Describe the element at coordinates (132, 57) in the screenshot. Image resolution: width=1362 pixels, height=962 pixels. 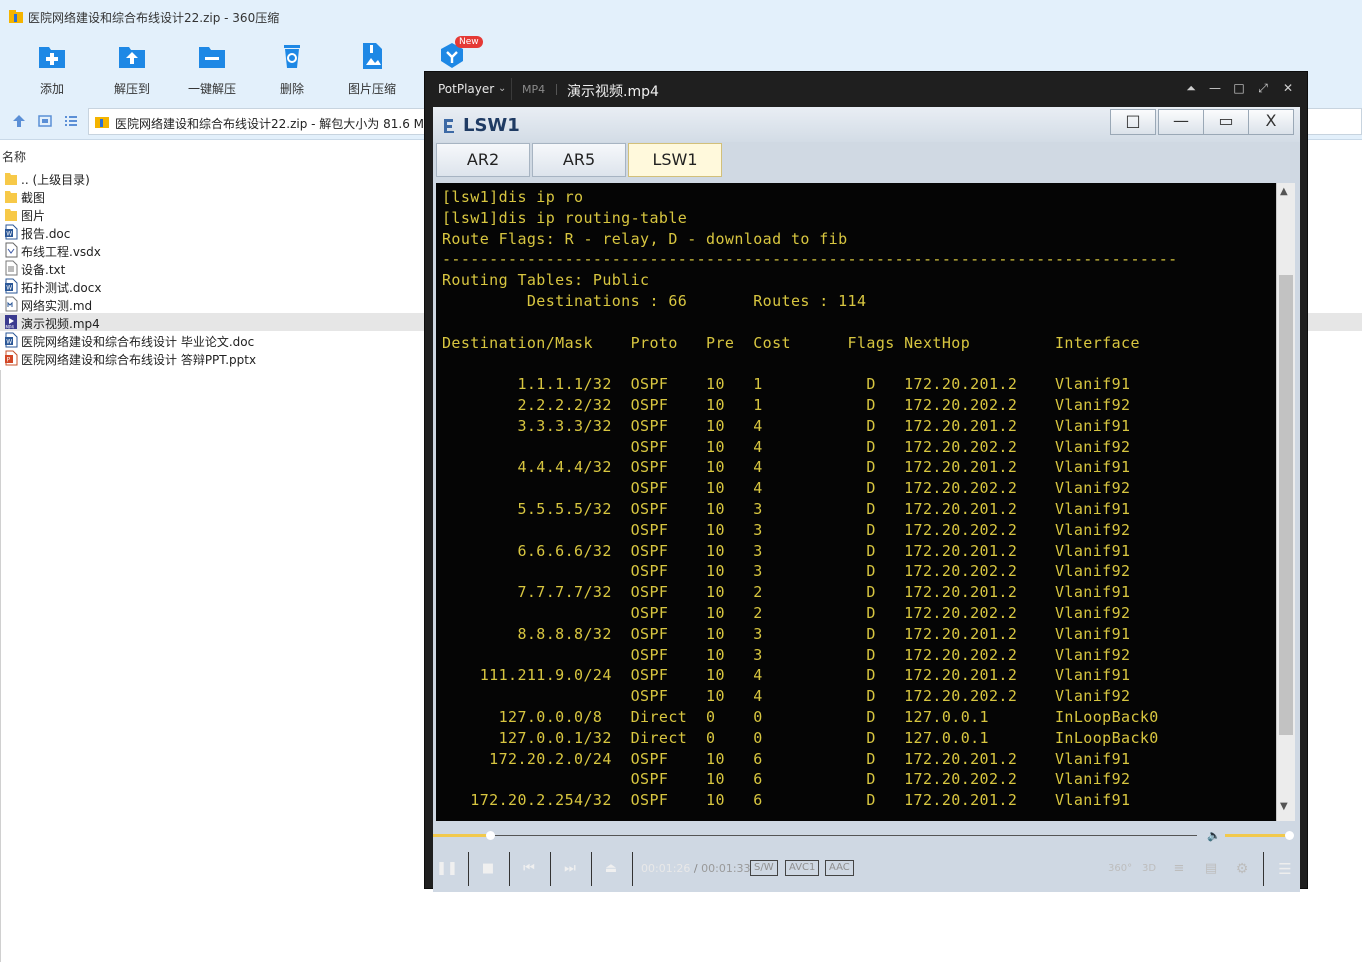
I see `extract-to-icon` at that location.